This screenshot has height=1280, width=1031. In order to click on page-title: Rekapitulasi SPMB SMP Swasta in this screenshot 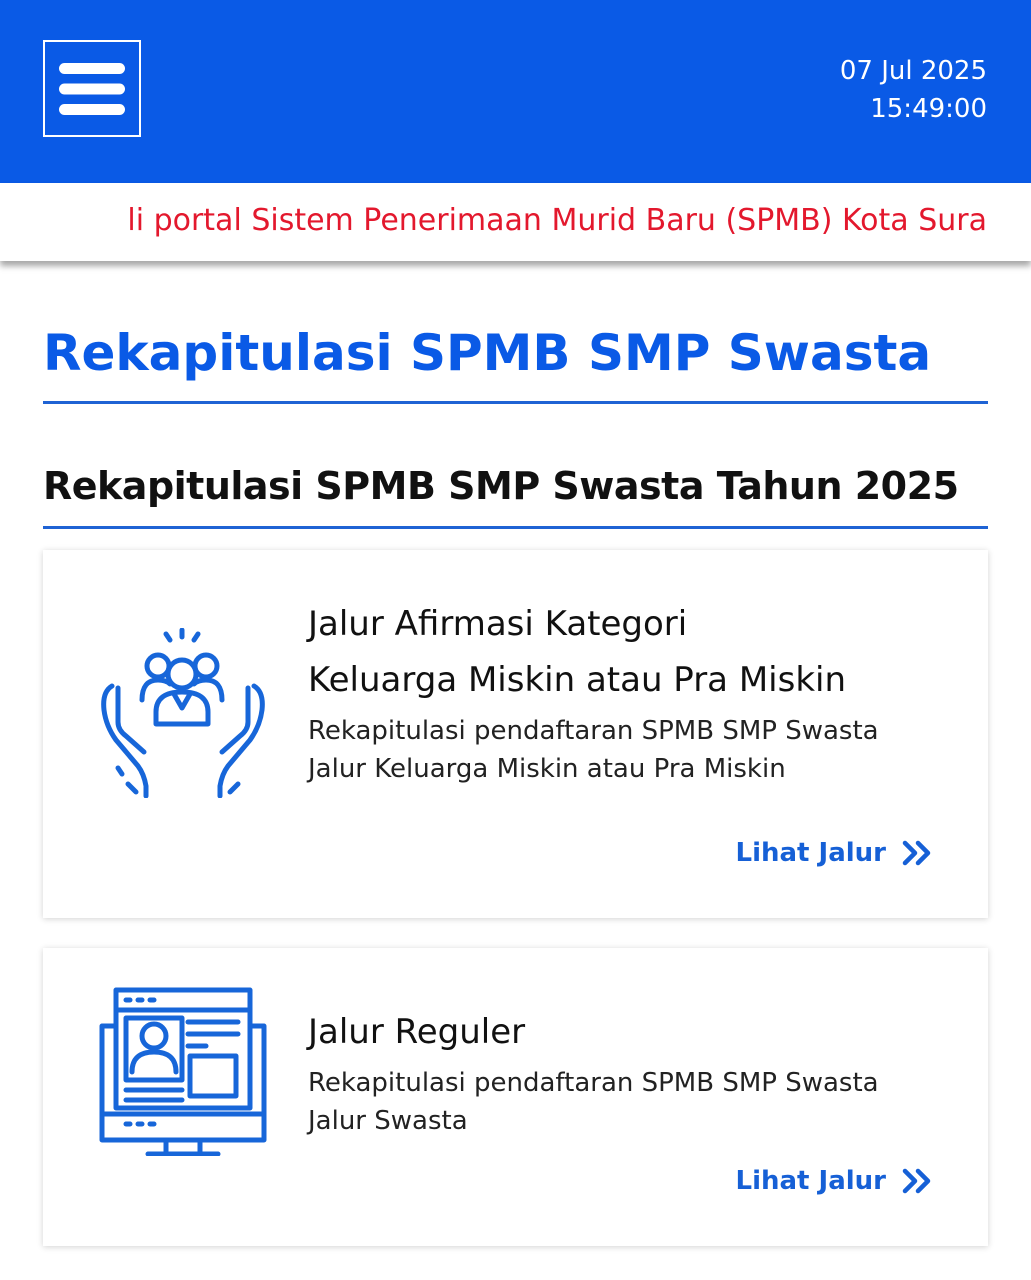, I will do `click(487, 353)`.